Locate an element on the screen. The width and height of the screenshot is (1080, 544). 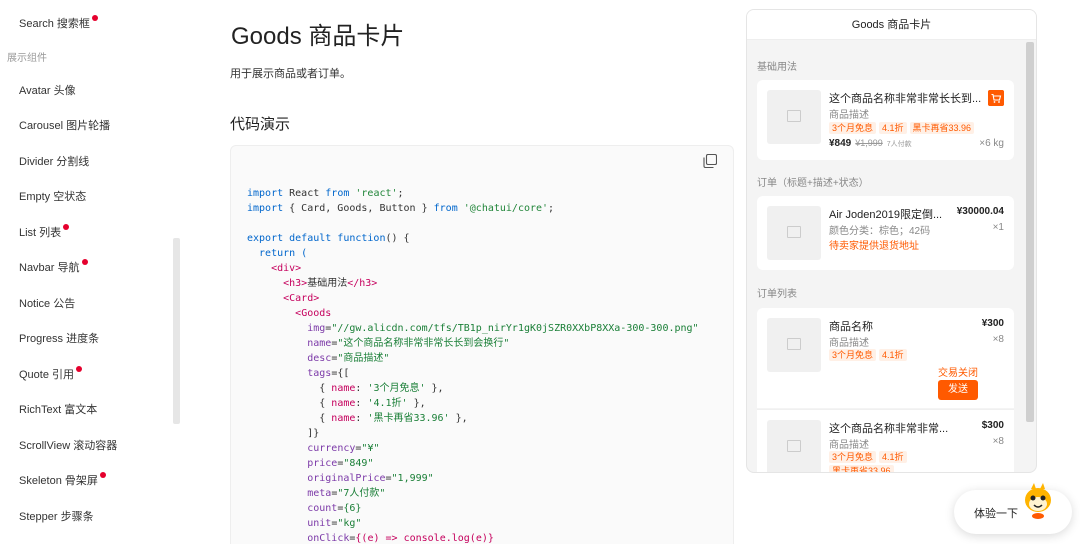
mascot-icon is located at coordinates (1038, 501).